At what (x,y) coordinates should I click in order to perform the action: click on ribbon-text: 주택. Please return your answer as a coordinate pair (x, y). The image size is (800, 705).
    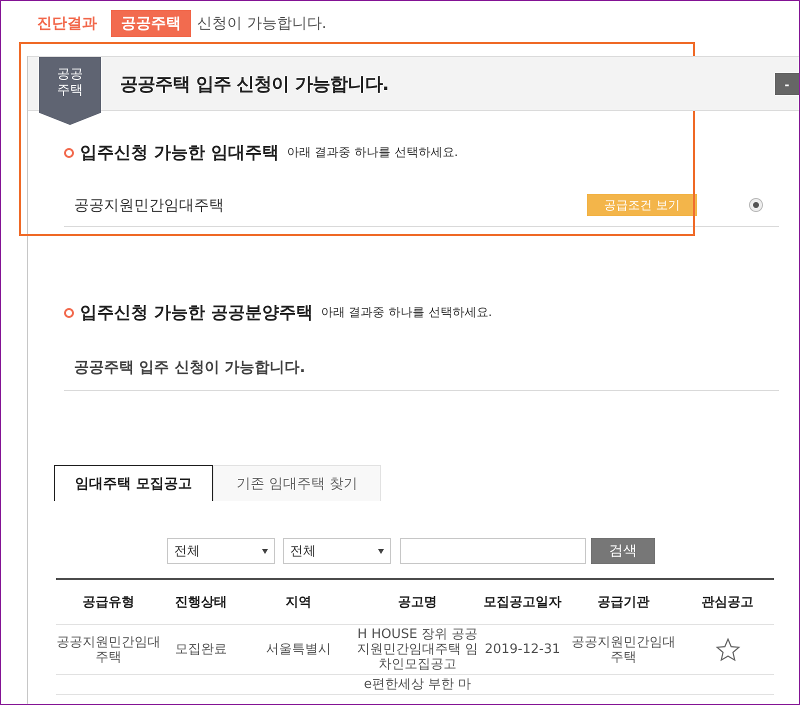
    Looking at the image, I should click on (70, 91).